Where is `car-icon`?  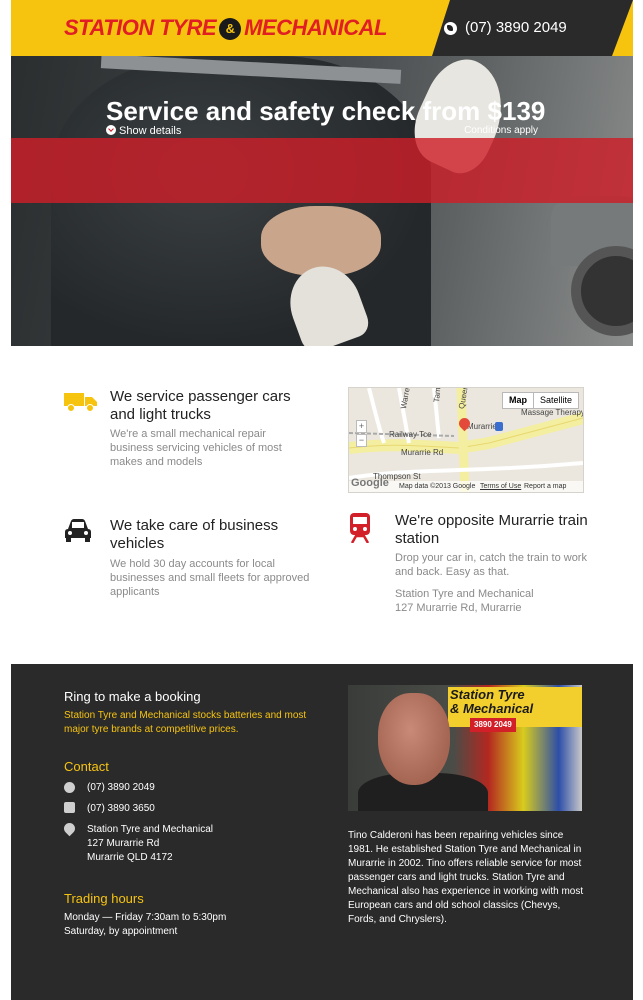 car-icon is located at coordinates (78, 530).